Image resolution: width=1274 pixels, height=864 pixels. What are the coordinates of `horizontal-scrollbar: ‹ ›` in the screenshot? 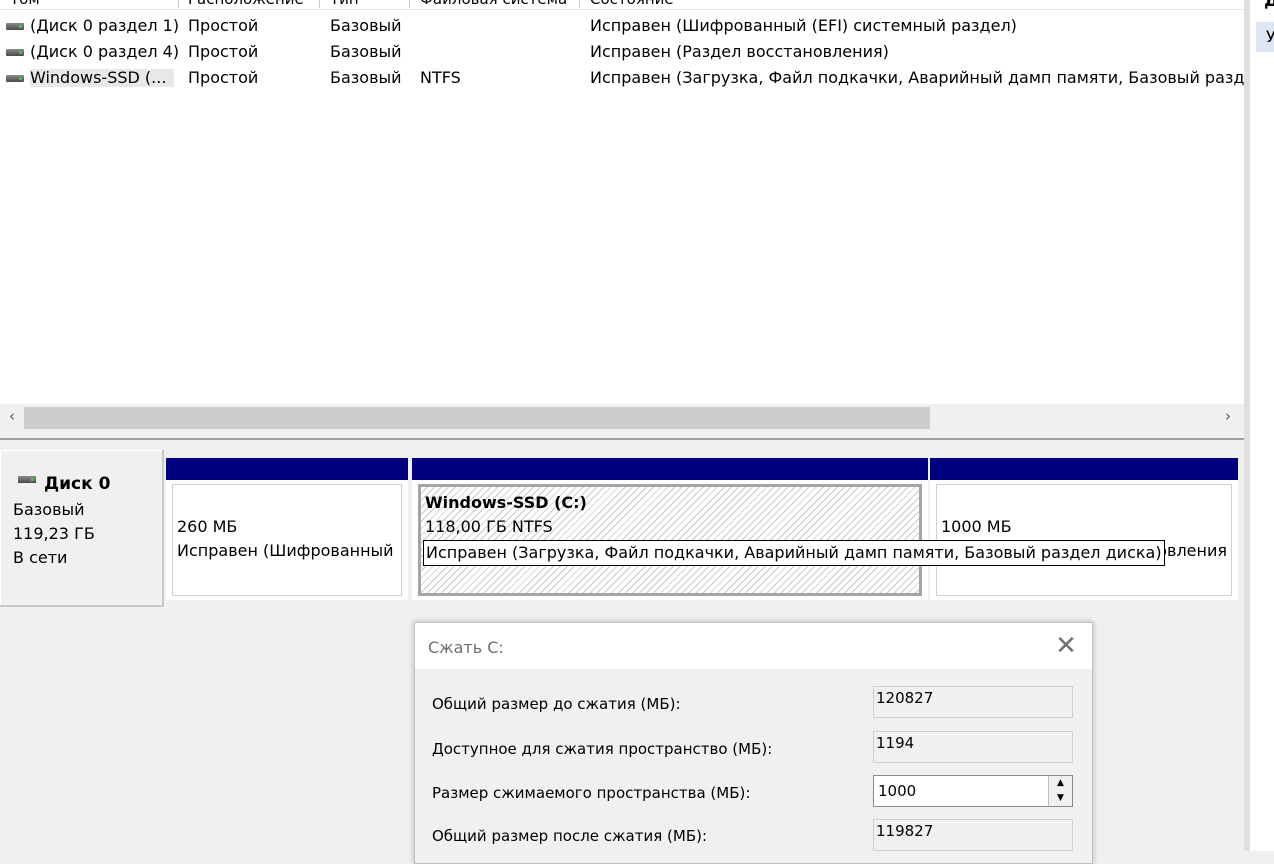 It's located at (622, 417).